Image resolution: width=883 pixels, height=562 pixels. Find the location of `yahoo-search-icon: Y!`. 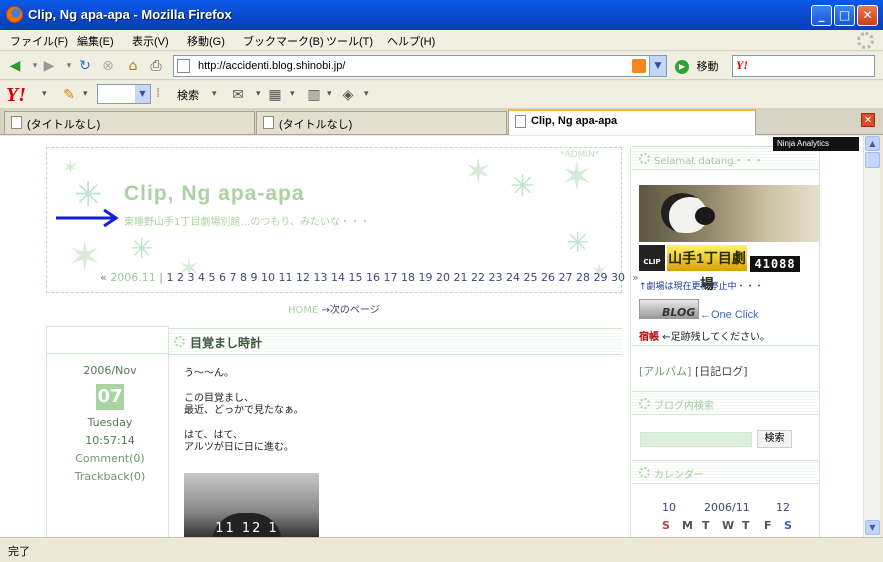

yahoo-search-icon: Y! is located at coordinates (742, 65).